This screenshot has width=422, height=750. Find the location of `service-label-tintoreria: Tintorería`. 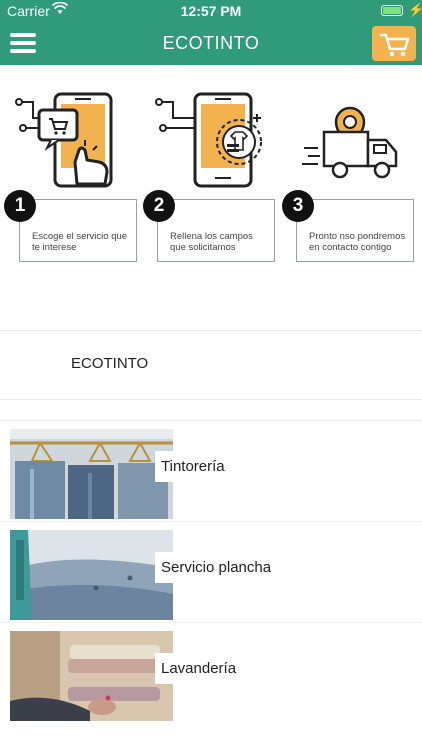

service-label-tintoreria: Tintorería is located at coordinates (193, 466).